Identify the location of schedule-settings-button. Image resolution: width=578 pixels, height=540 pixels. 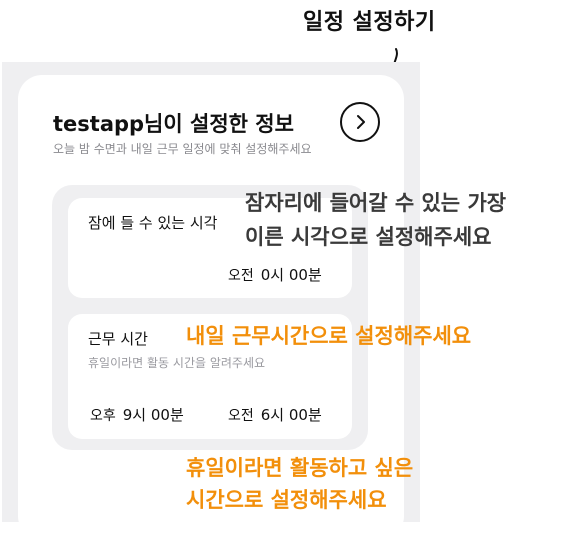
(360, 122).